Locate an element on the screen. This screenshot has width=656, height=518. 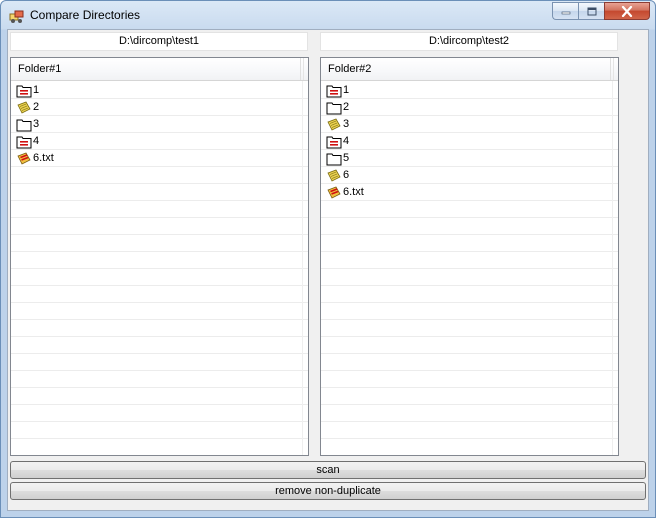
list-item: 5 is located at coordinates (335, 158).